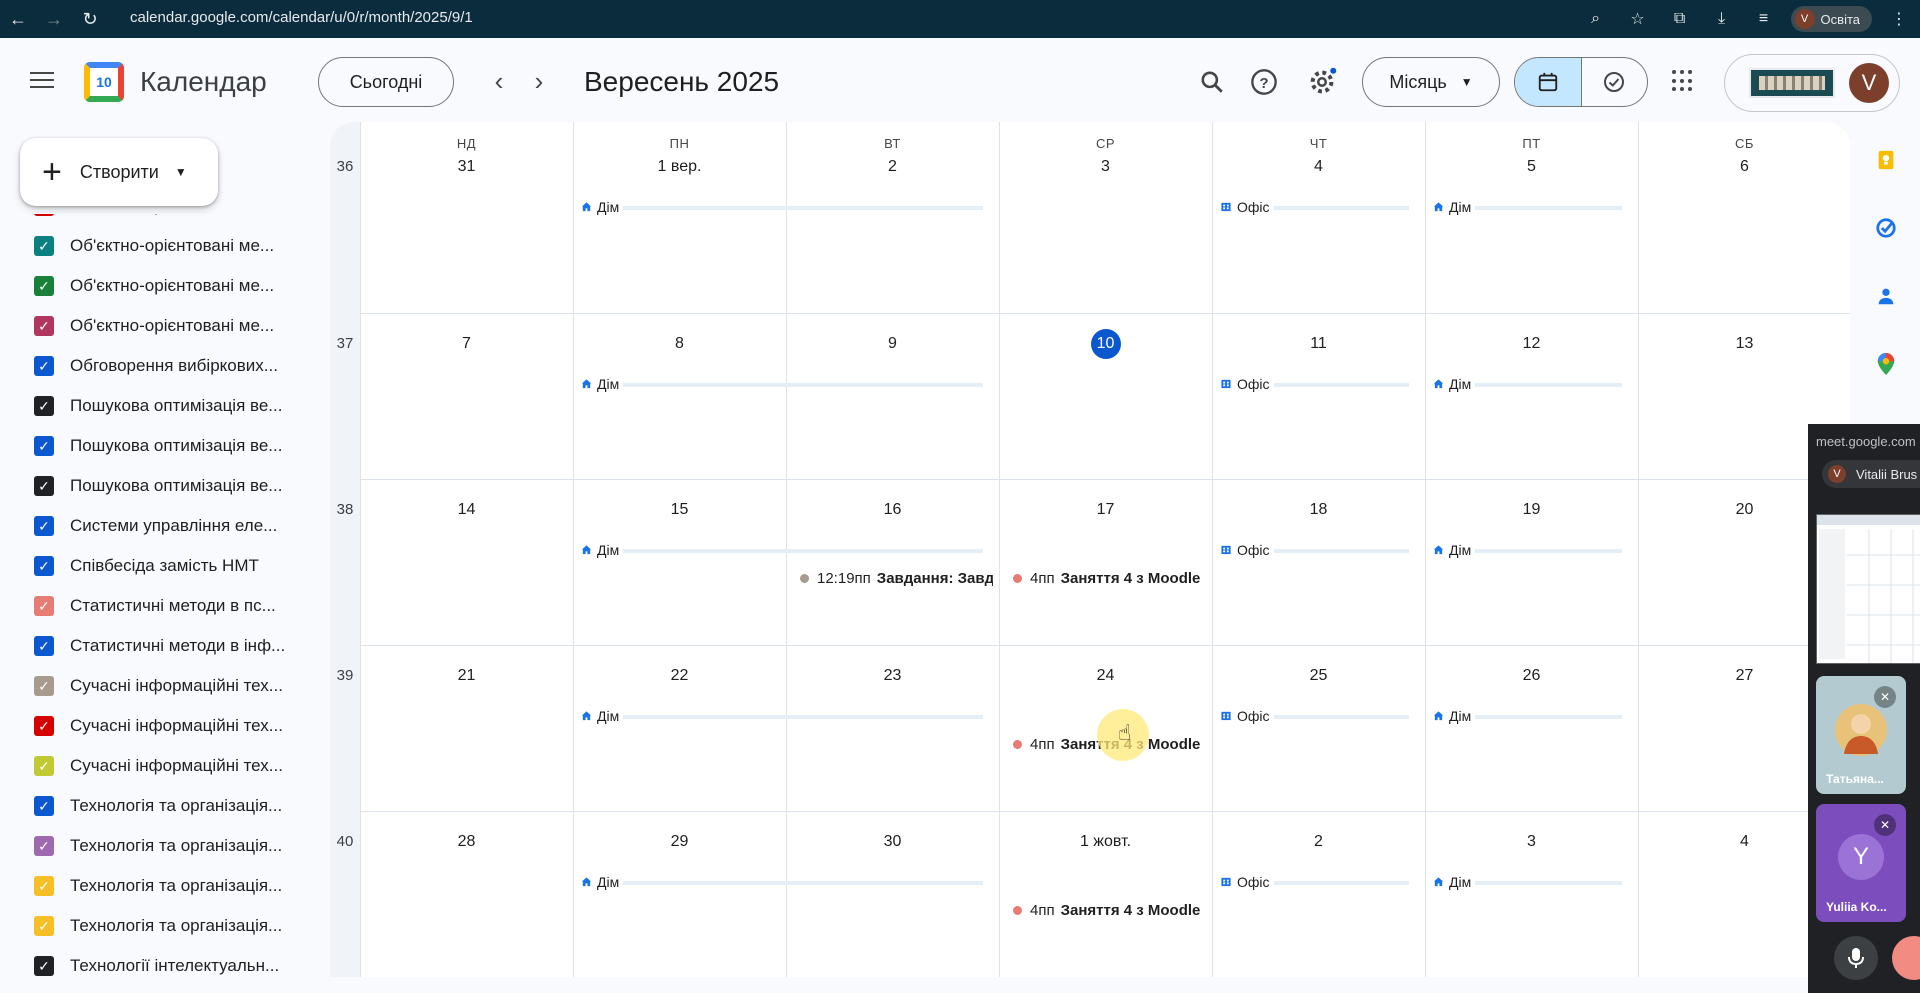 Image resolution: width=1920 pixels, height=993 pixels. I want to click on day-number: 3, so click(1531, 842).